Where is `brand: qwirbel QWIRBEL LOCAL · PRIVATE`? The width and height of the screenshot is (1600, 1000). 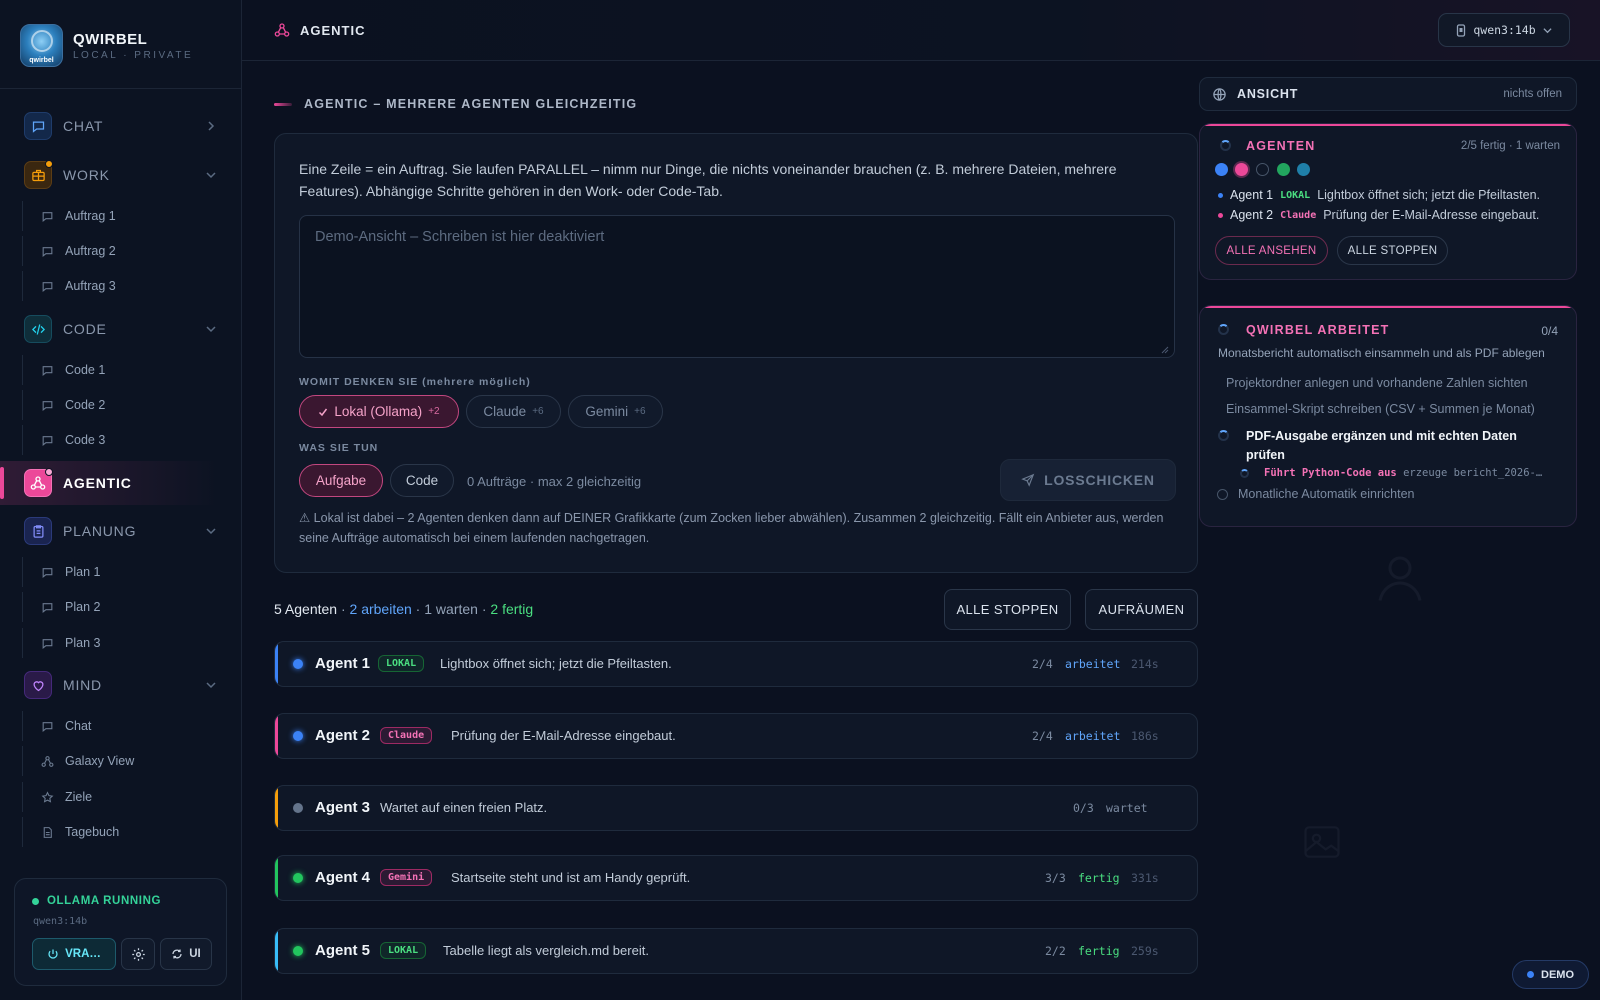
brand: qwirbel QWIRBEL LOCAL · PRIVATE is located at coordinates (106, 45).